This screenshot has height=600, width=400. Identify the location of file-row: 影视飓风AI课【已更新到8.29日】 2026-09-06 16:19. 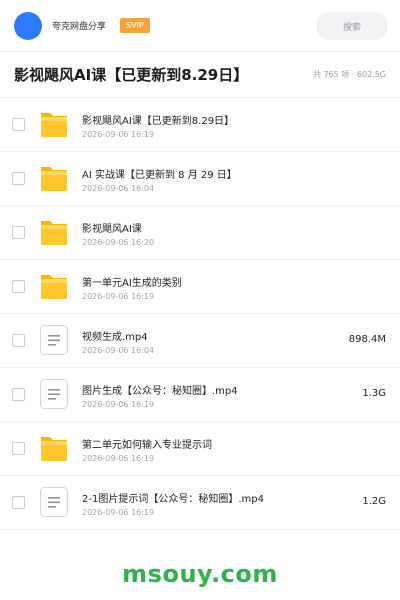
(200, 125).